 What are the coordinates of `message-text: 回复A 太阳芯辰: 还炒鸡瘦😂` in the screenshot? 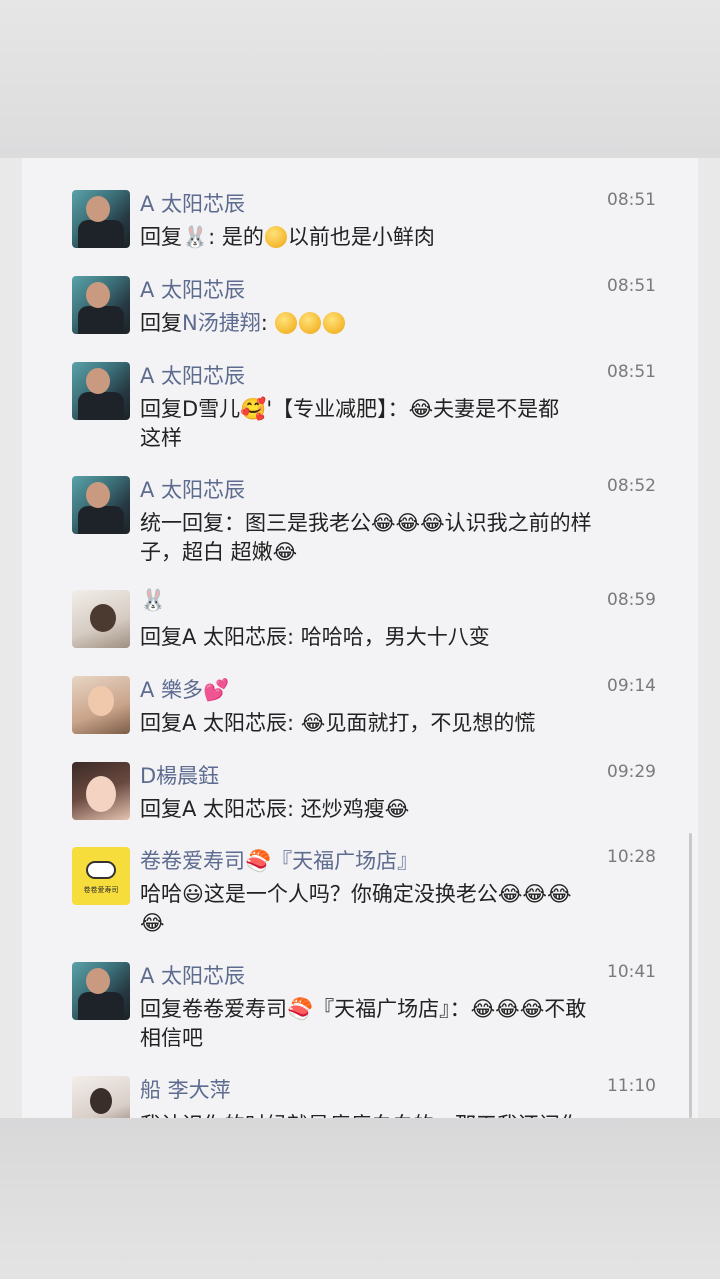 It's located at (275, 809).